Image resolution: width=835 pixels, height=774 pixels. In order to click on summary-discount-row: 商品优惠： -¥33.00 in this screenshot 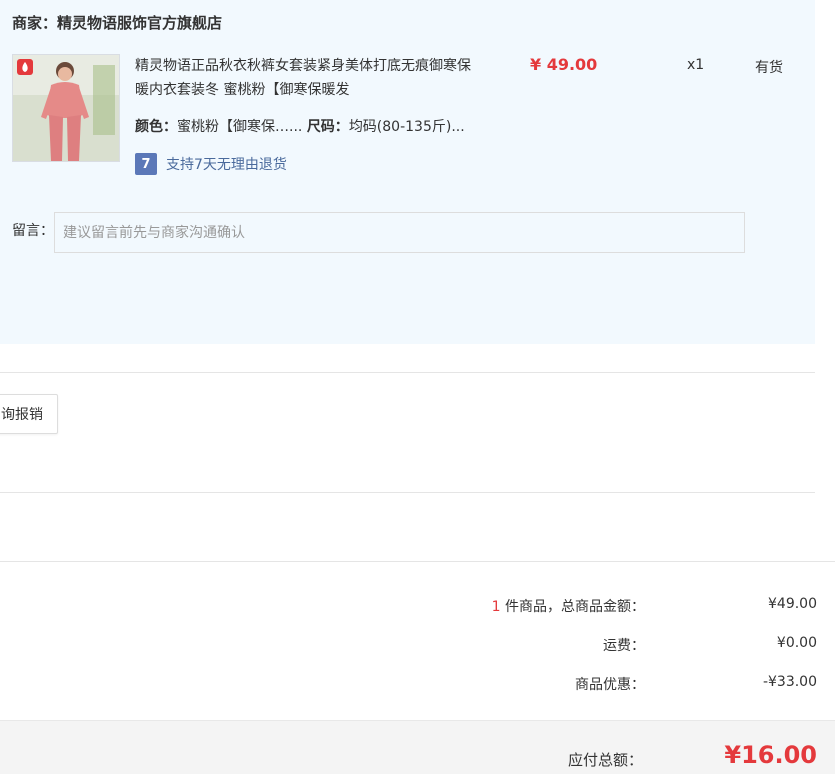, I will do `click(417, 684)`.